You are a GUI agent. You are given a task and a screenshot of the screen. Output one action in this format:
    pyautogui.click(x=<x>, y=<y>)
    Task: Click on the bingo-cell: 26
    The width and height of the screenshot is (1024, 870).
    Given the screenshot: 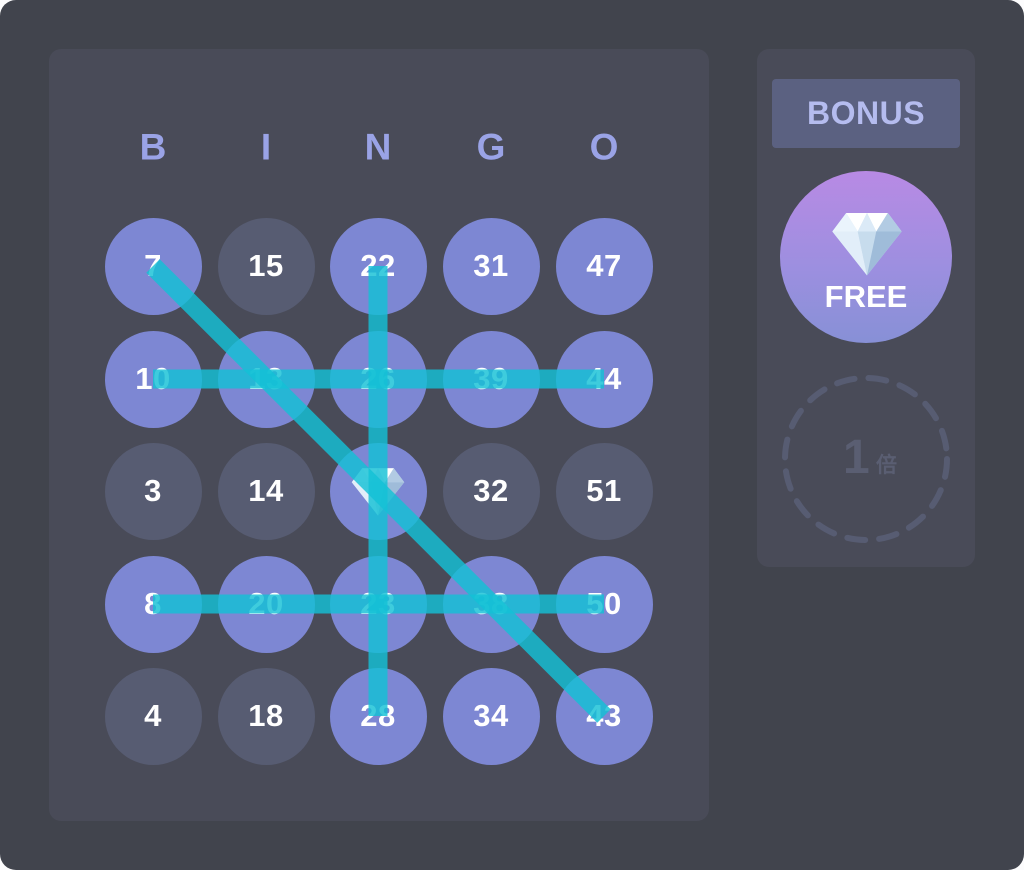 What is the action you would take?
    pyautogui.click(x=378, y=379)
    